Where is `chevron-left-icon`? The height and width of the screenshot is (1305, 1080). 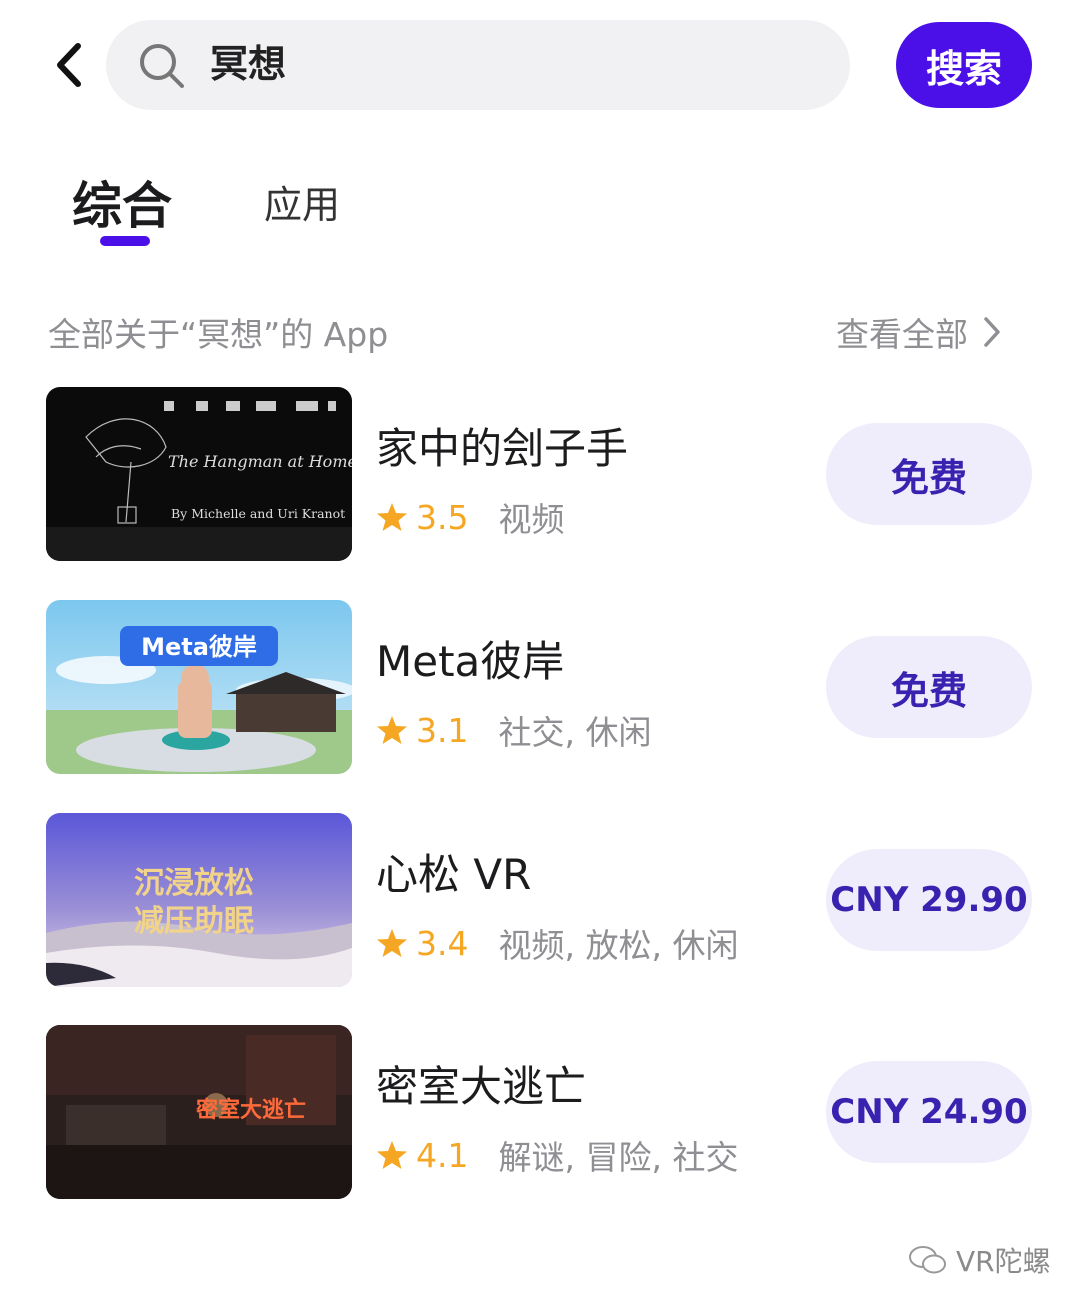
chevron-left-icon is located at coordinates (69, 65).